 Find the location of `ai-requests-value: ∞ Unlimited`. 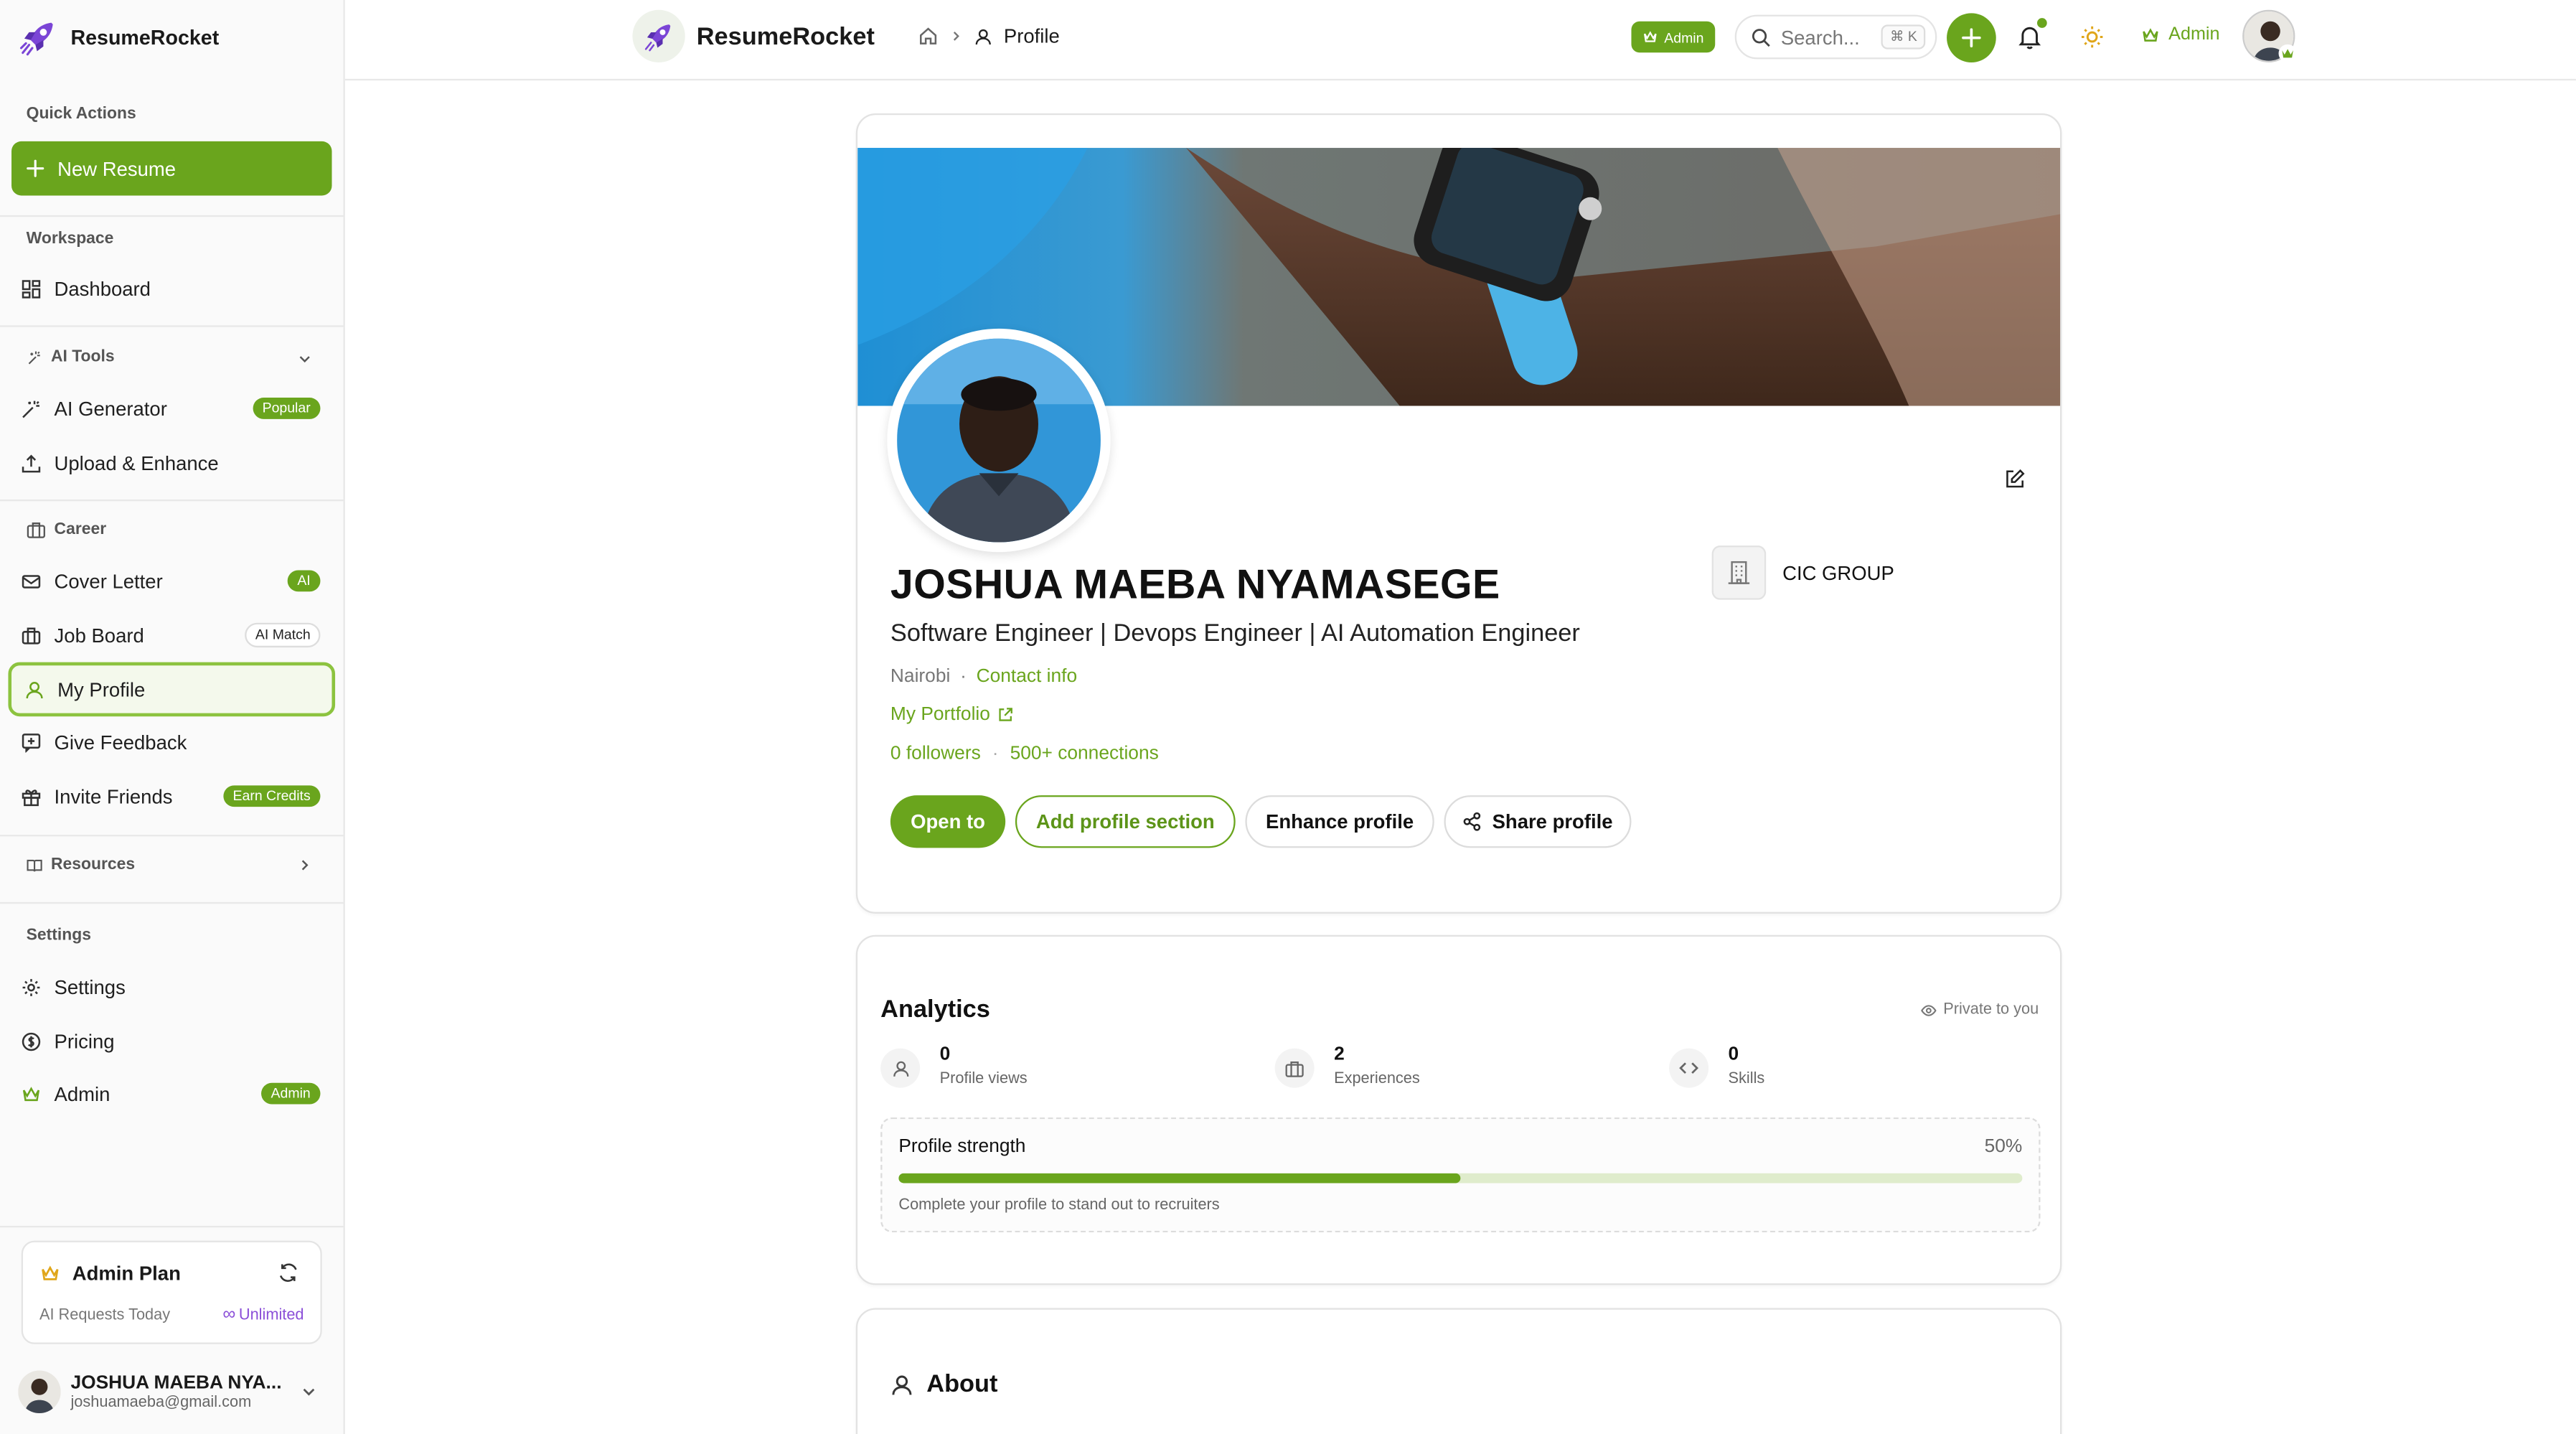

ai-requests-value: ∞ Unlimited is located at coordinates (263, 1315).